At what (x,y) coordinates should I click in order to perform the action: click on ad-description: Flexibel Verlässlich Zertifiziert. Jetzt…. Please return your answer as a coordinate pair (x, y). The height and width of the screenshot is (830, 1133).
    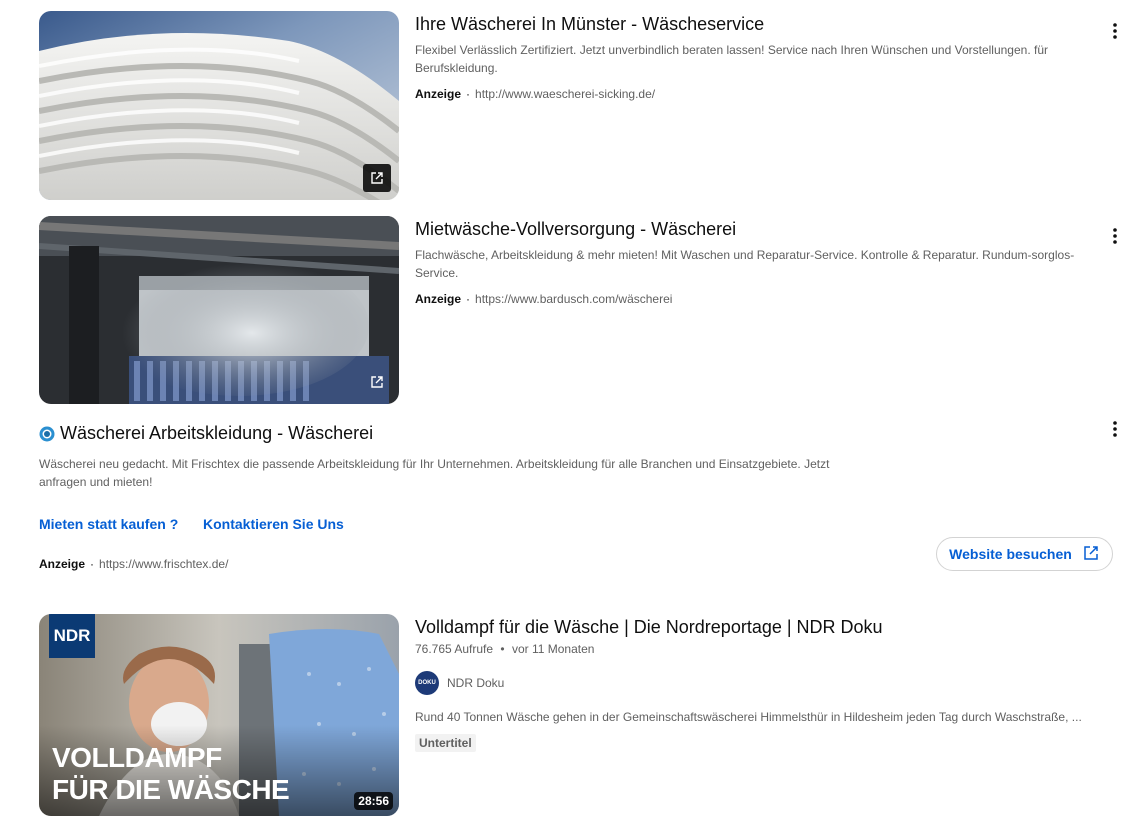
    Looking at the image, I should click on (731, 59).